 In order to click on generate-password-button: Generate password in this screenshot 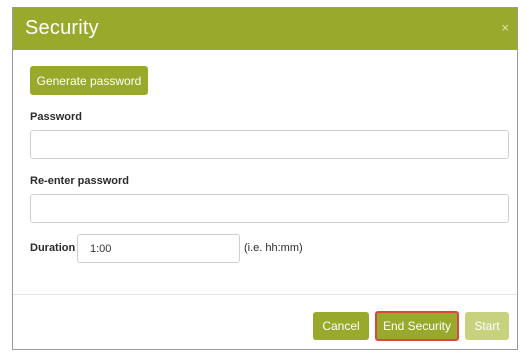, I will do `click(89, 80)`.